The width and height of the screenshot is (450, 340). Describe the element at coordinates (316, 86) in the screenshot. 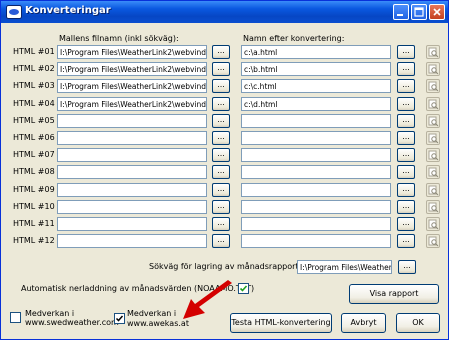

I see `output-field: c:\c.html` at that location.